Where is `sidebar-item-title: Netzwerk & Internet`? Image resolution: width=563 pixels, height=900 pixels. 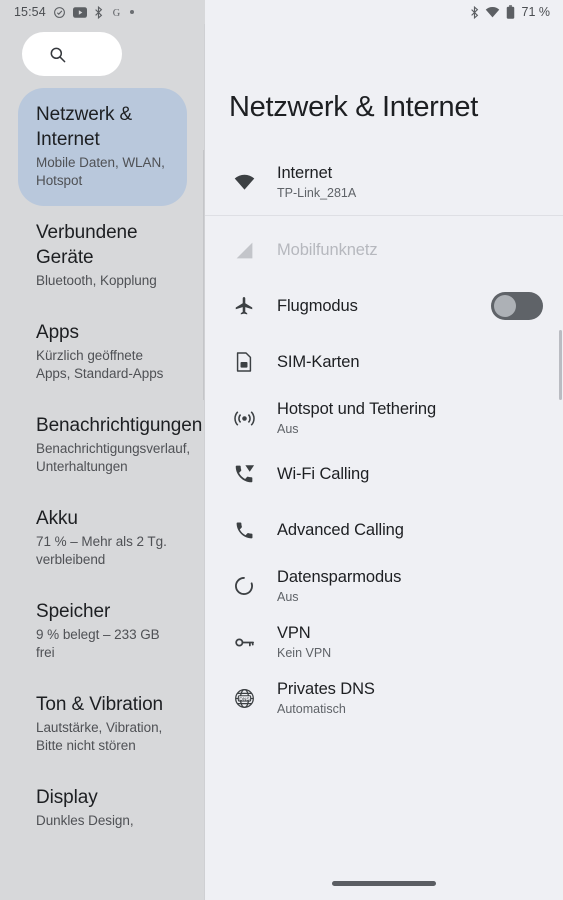
sidebar-item-title: Netzwerk & Internet is located at coordinates (84, 127).